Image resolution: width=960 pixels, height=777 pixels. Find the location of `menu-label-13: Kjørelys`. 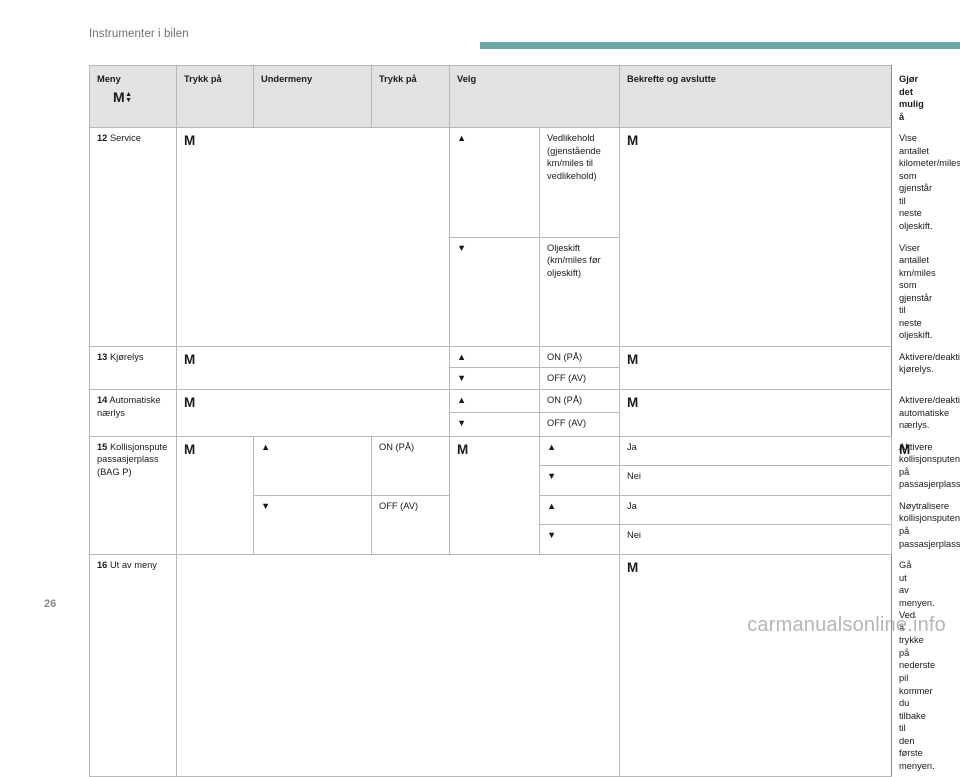

menu-label-13: Kjørelys is located at coordinates (126, 356).